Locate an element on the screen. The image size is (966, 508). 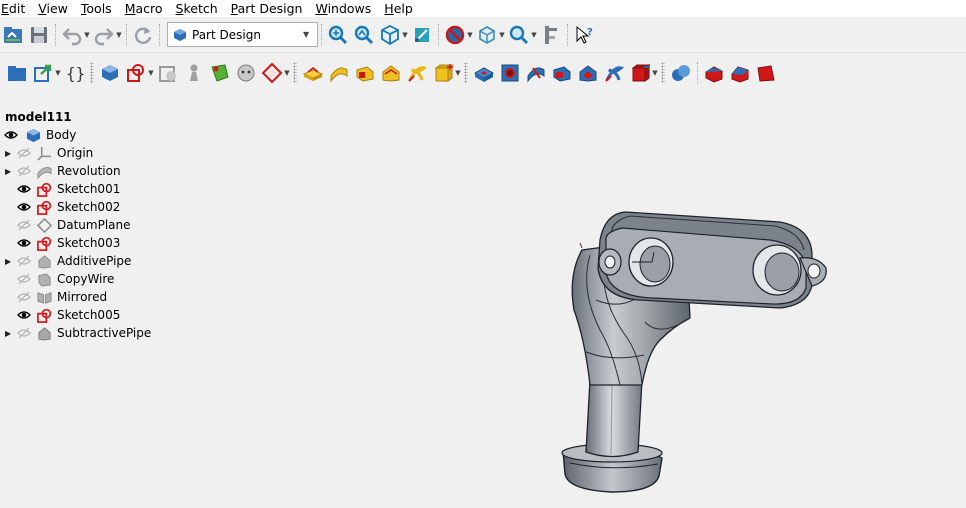
tree-item-sketch002: Sketch002 is located at coordinates (95, 207).